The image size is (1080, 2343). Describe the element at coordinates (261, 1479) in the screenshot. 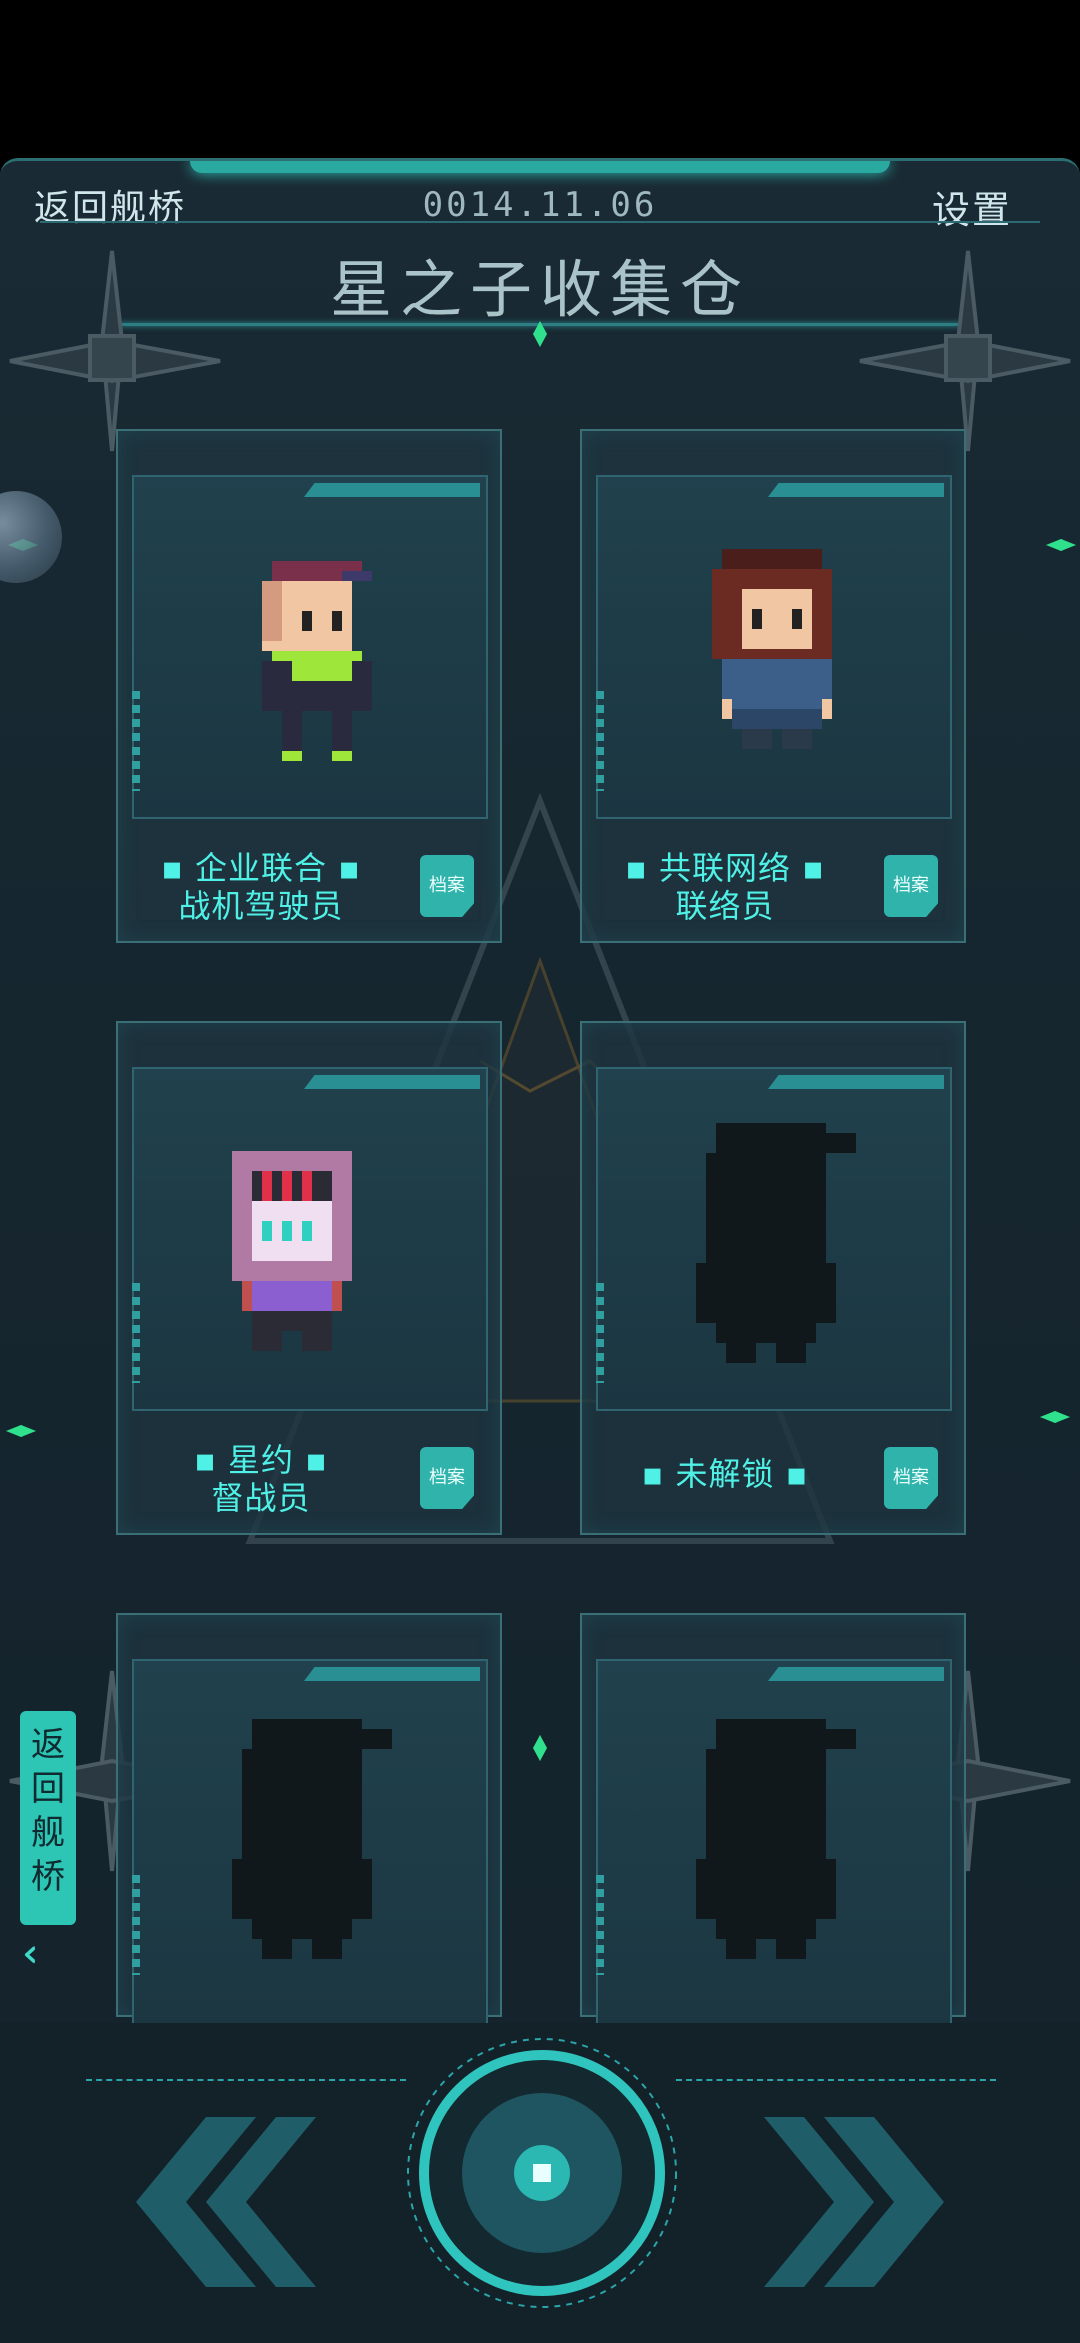

I see `card-caption: ▪ 星约 ▪ 督战员` at that location.